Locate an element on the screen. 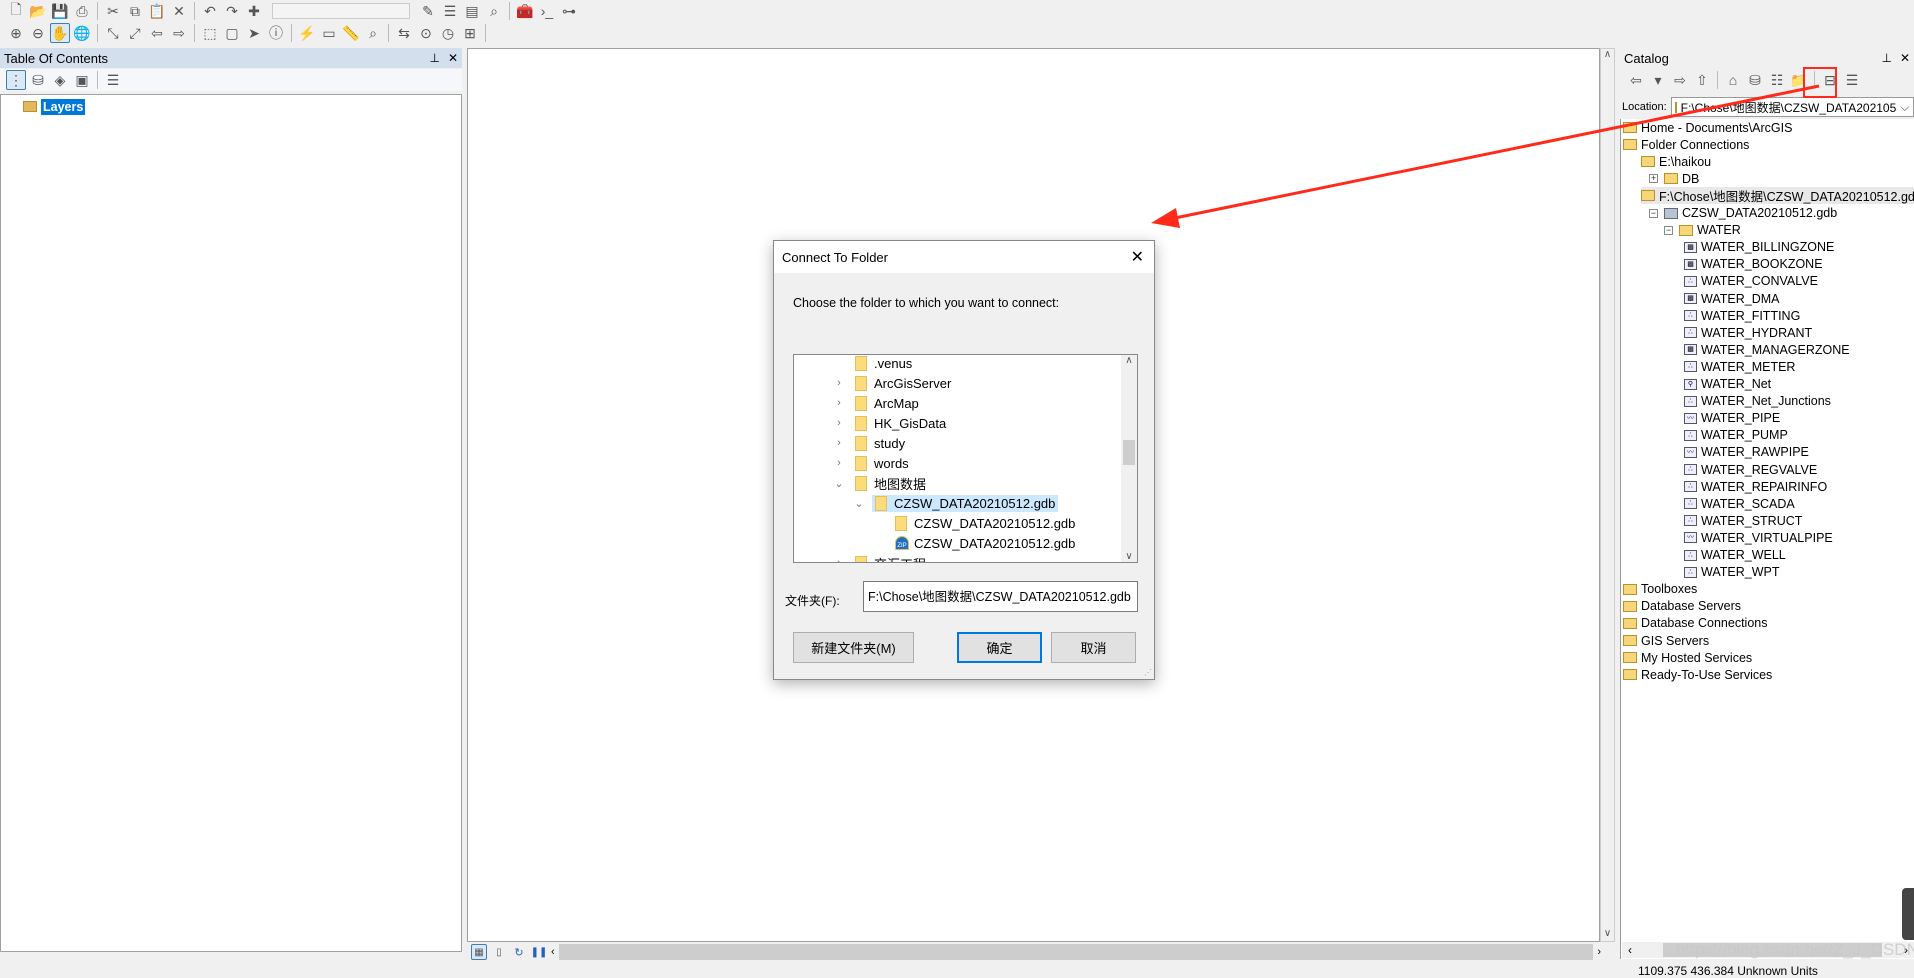 This screenshot has height=978, width=1914. zip-icon: ZIP is located at coordinates (902, 543).